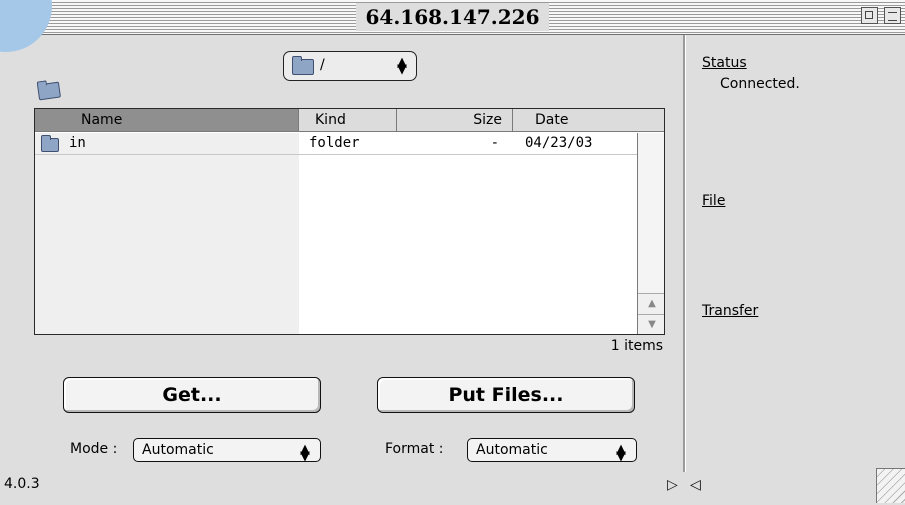  What do you see at coordinates (651, 324) in the screenshot?
I see `scroll-down-arrow-icon: ▼` at bounding box center [651, 324].